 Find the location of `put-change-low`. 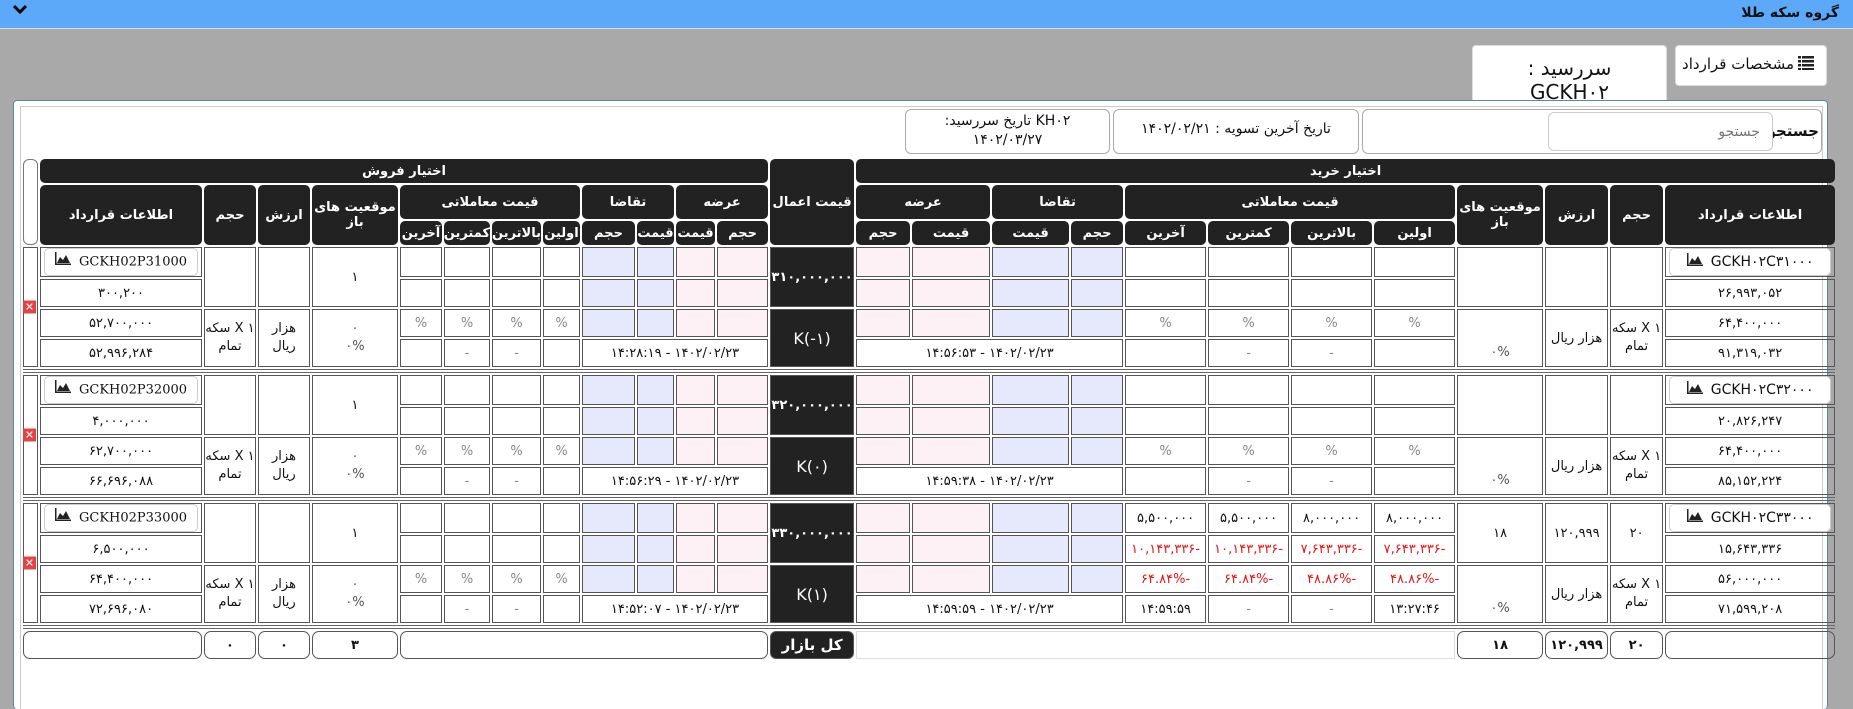

put-change-low is located at coordinates (467, 549).